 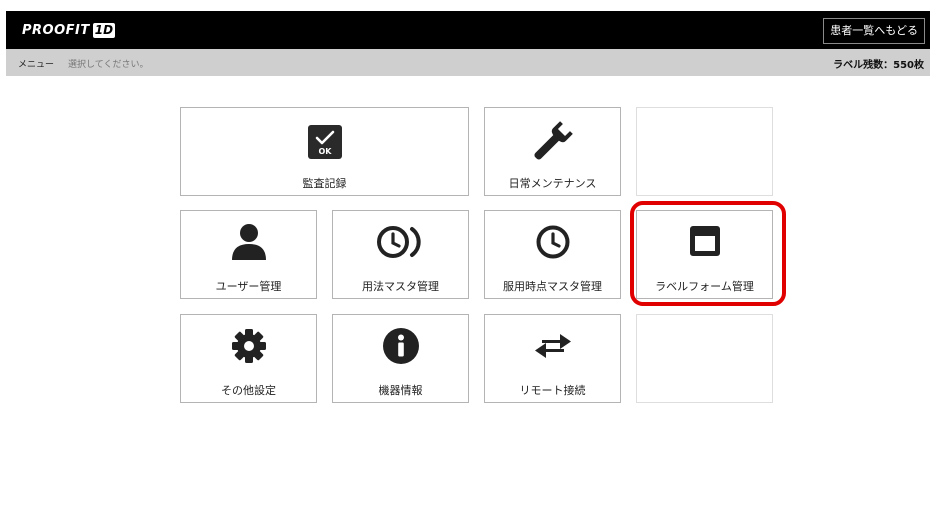 I want to click on device-info-tile: 機器情報, so click(x=400, y=358).